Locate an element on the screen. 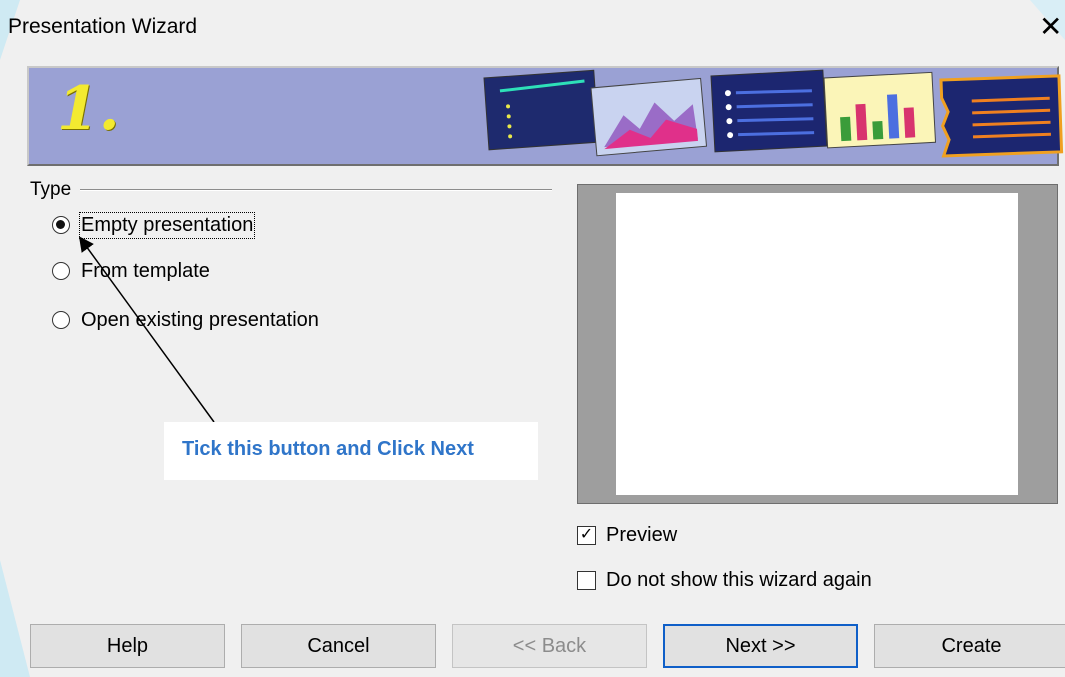 The image size is (1065, 677). preview-checkbox-row: ✓ Preview is located at coordinates (627, 535).